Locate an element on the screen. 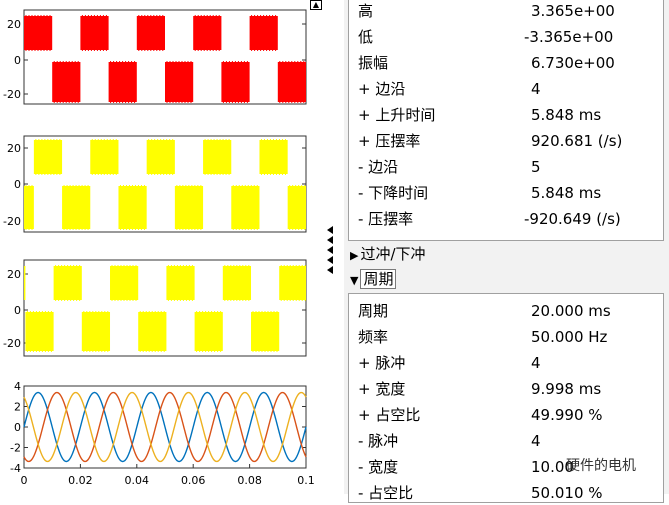 This screenshot has width=669, height=505. measurement-row: + 上升时间 5.848 ms is located at coordinates (508, 115).